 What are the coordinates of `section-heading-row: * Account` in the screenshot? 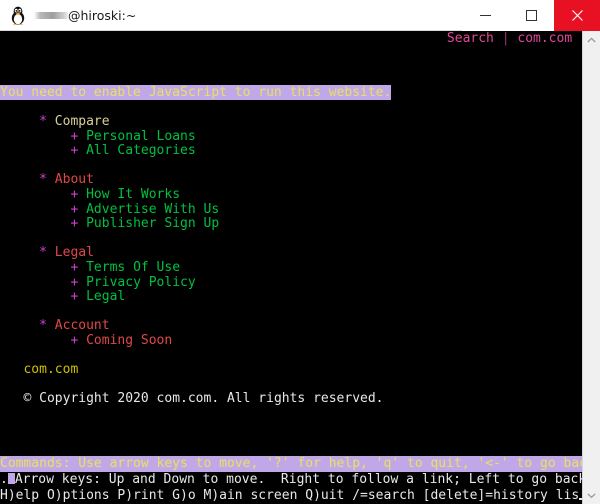 It's located at (291, 326).